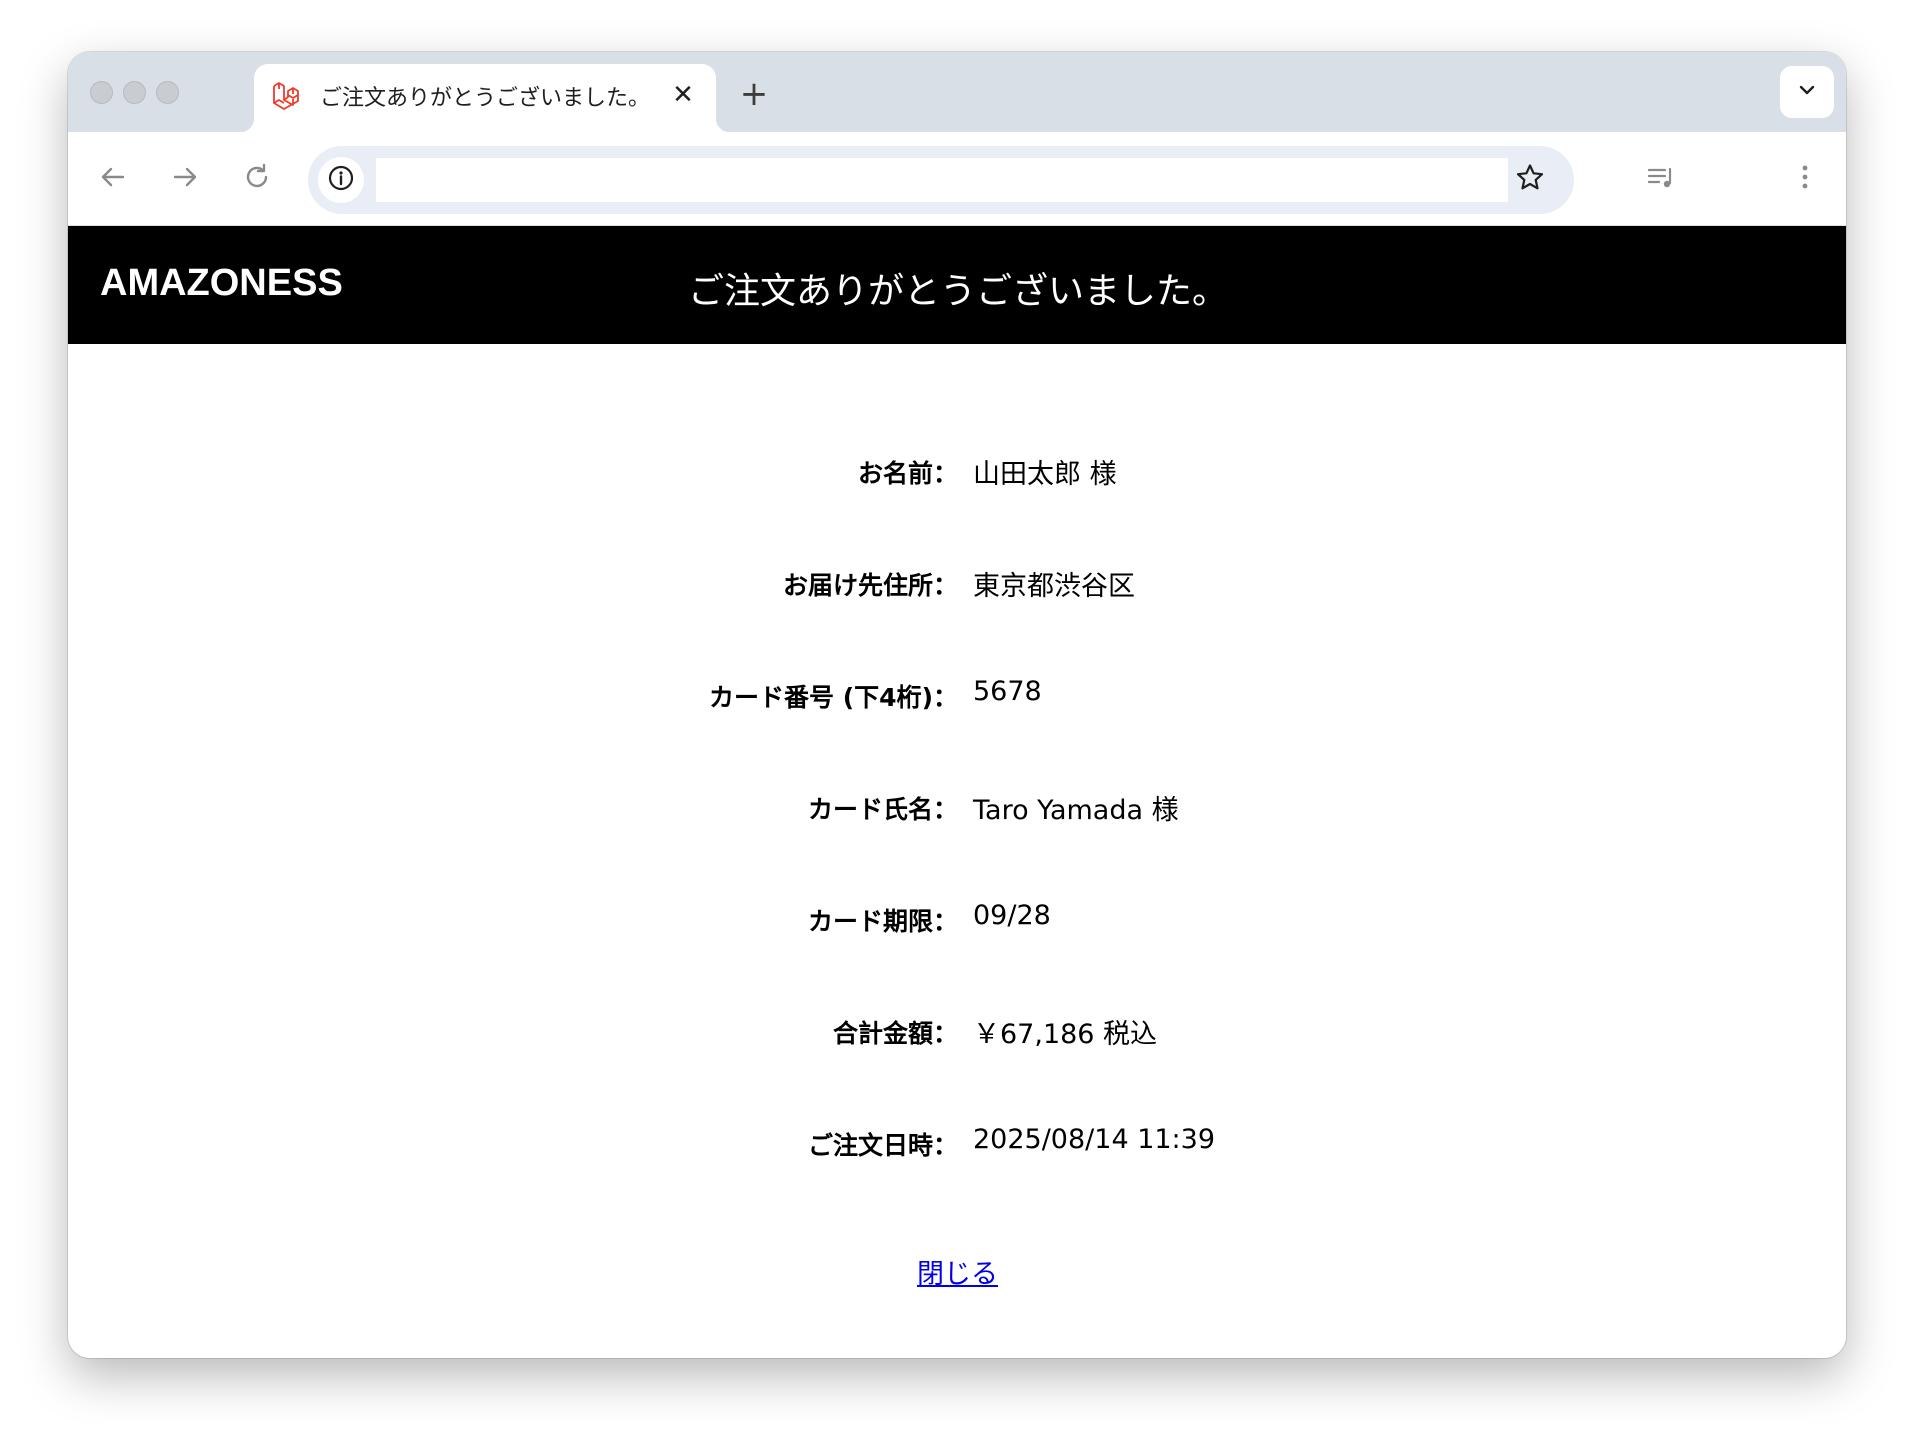 The width and height of the screenshot is (1914, 1442). I want to click on row-label: カード氏名：, so click(882, 809).